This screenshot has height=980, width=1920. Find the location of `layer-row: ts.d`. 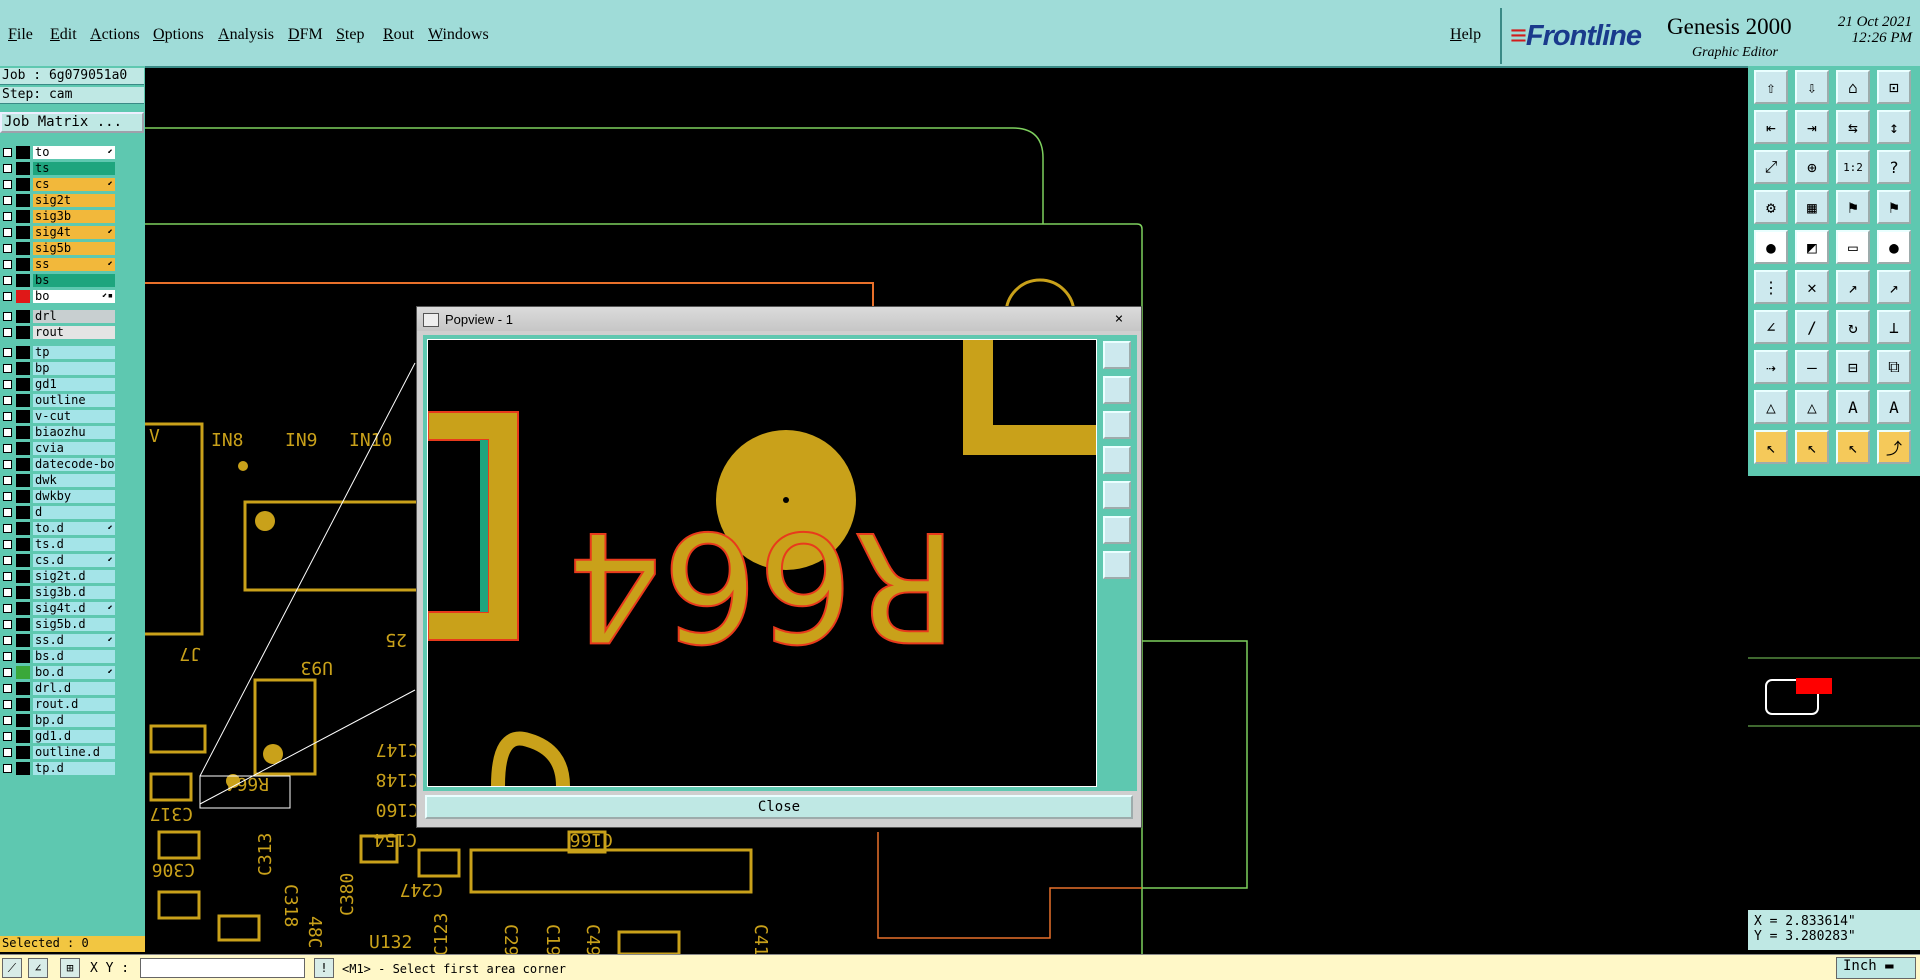

layer-row: ts.d is located at coordinates (59, 544).